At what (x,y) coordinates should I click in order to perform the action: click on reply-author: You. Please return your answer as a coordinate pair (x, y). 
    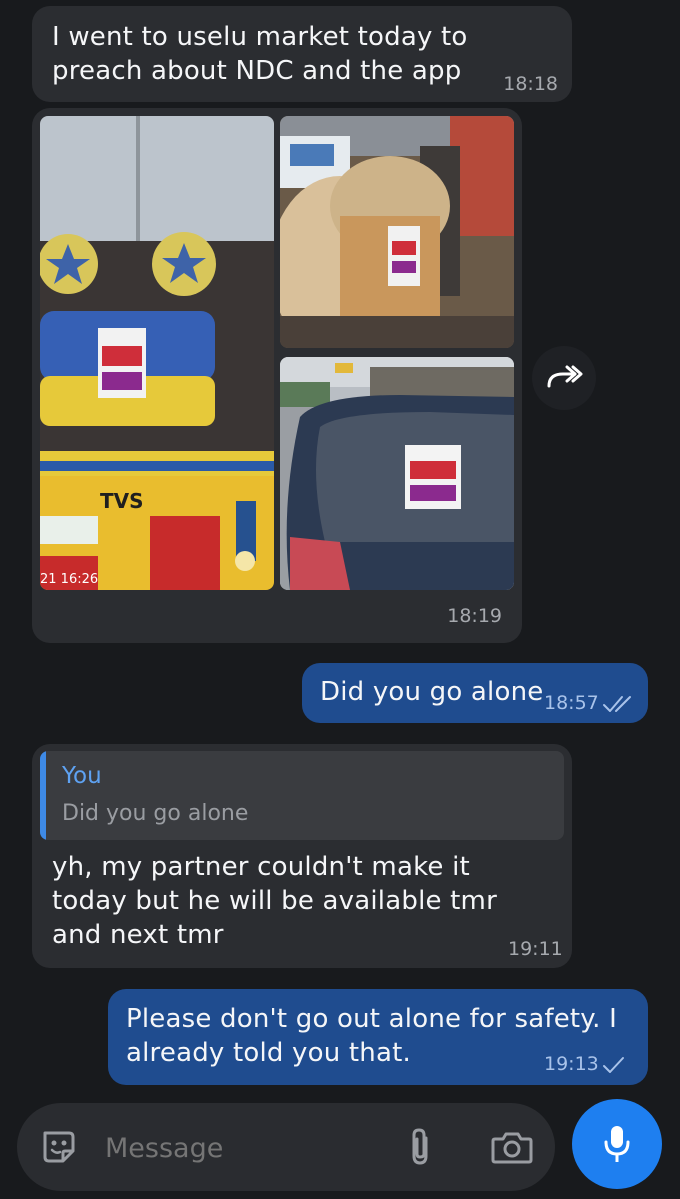
    Looking at the image, I should click on (82, 776).